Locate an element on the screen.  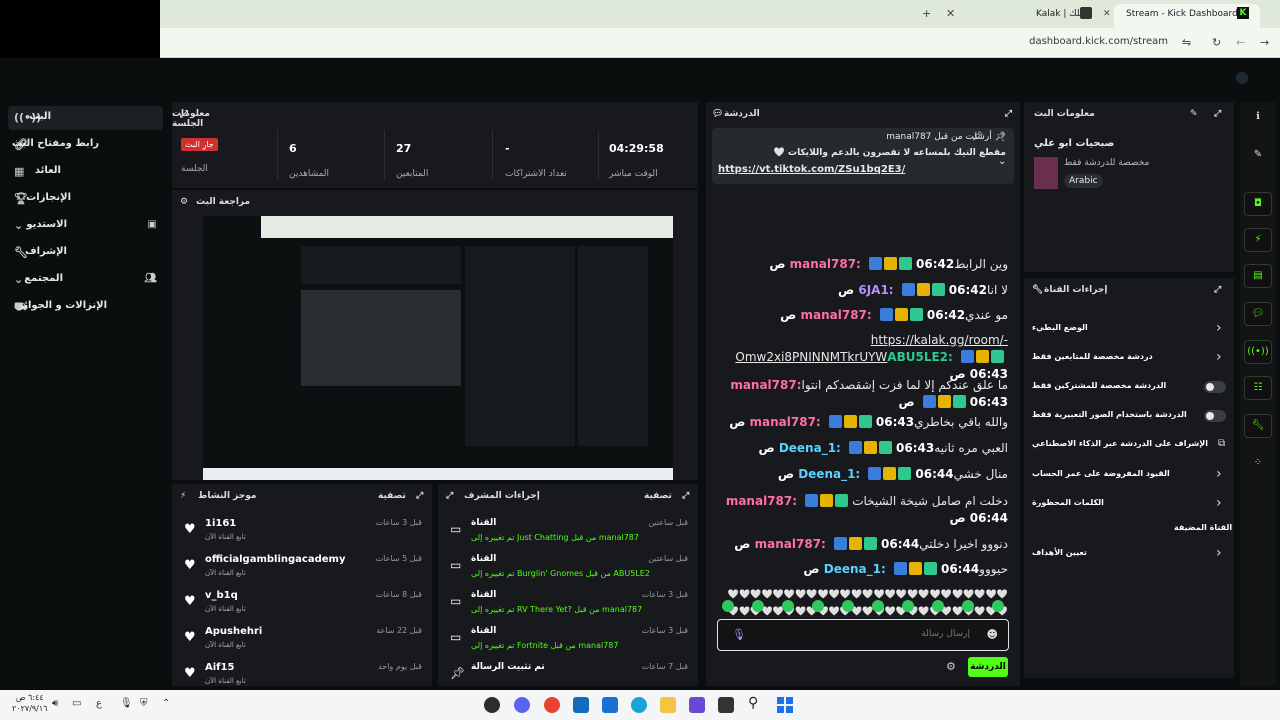
chat-message: دنووو اخيرا دخلتيmanal787: 06:44 ص is located at coordinates (863, 544).